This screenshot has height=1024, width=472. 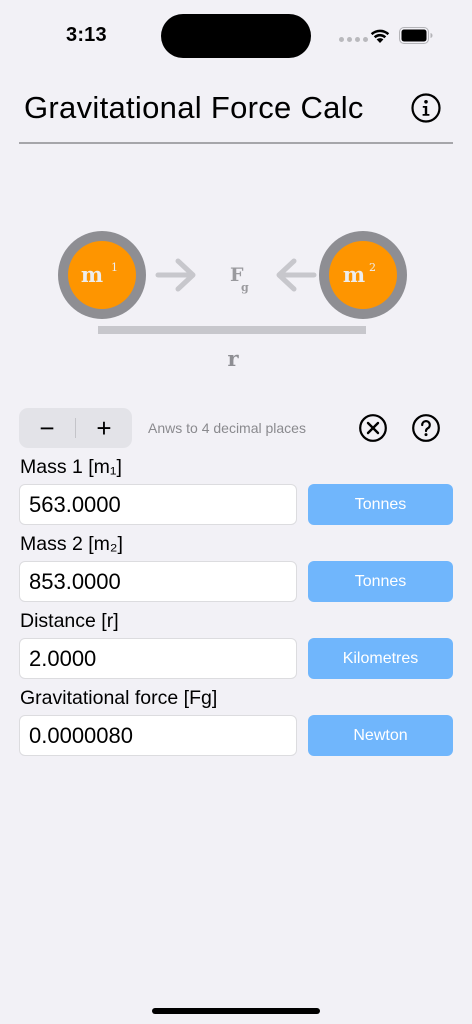 What do you see at coordinates (372, 267) in the screenshot?
I see `mass2-sup: 2` at bounding box center [372, 267].